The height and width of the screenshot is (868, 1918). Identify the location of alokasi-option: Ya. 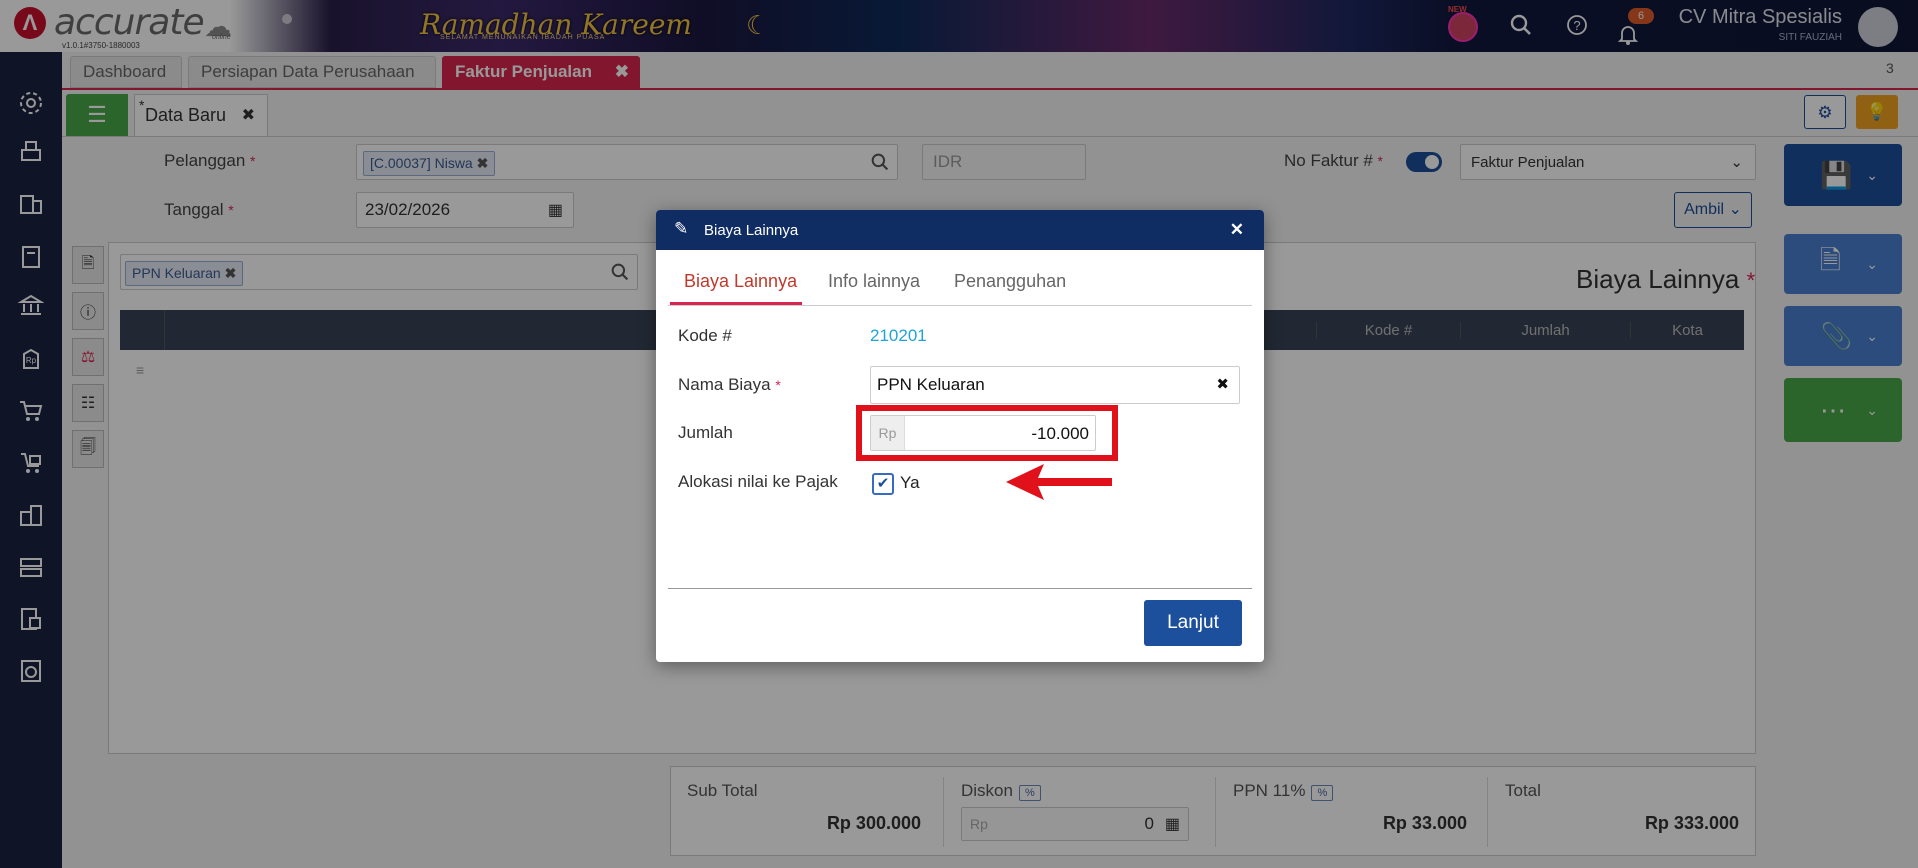
(910, 482).